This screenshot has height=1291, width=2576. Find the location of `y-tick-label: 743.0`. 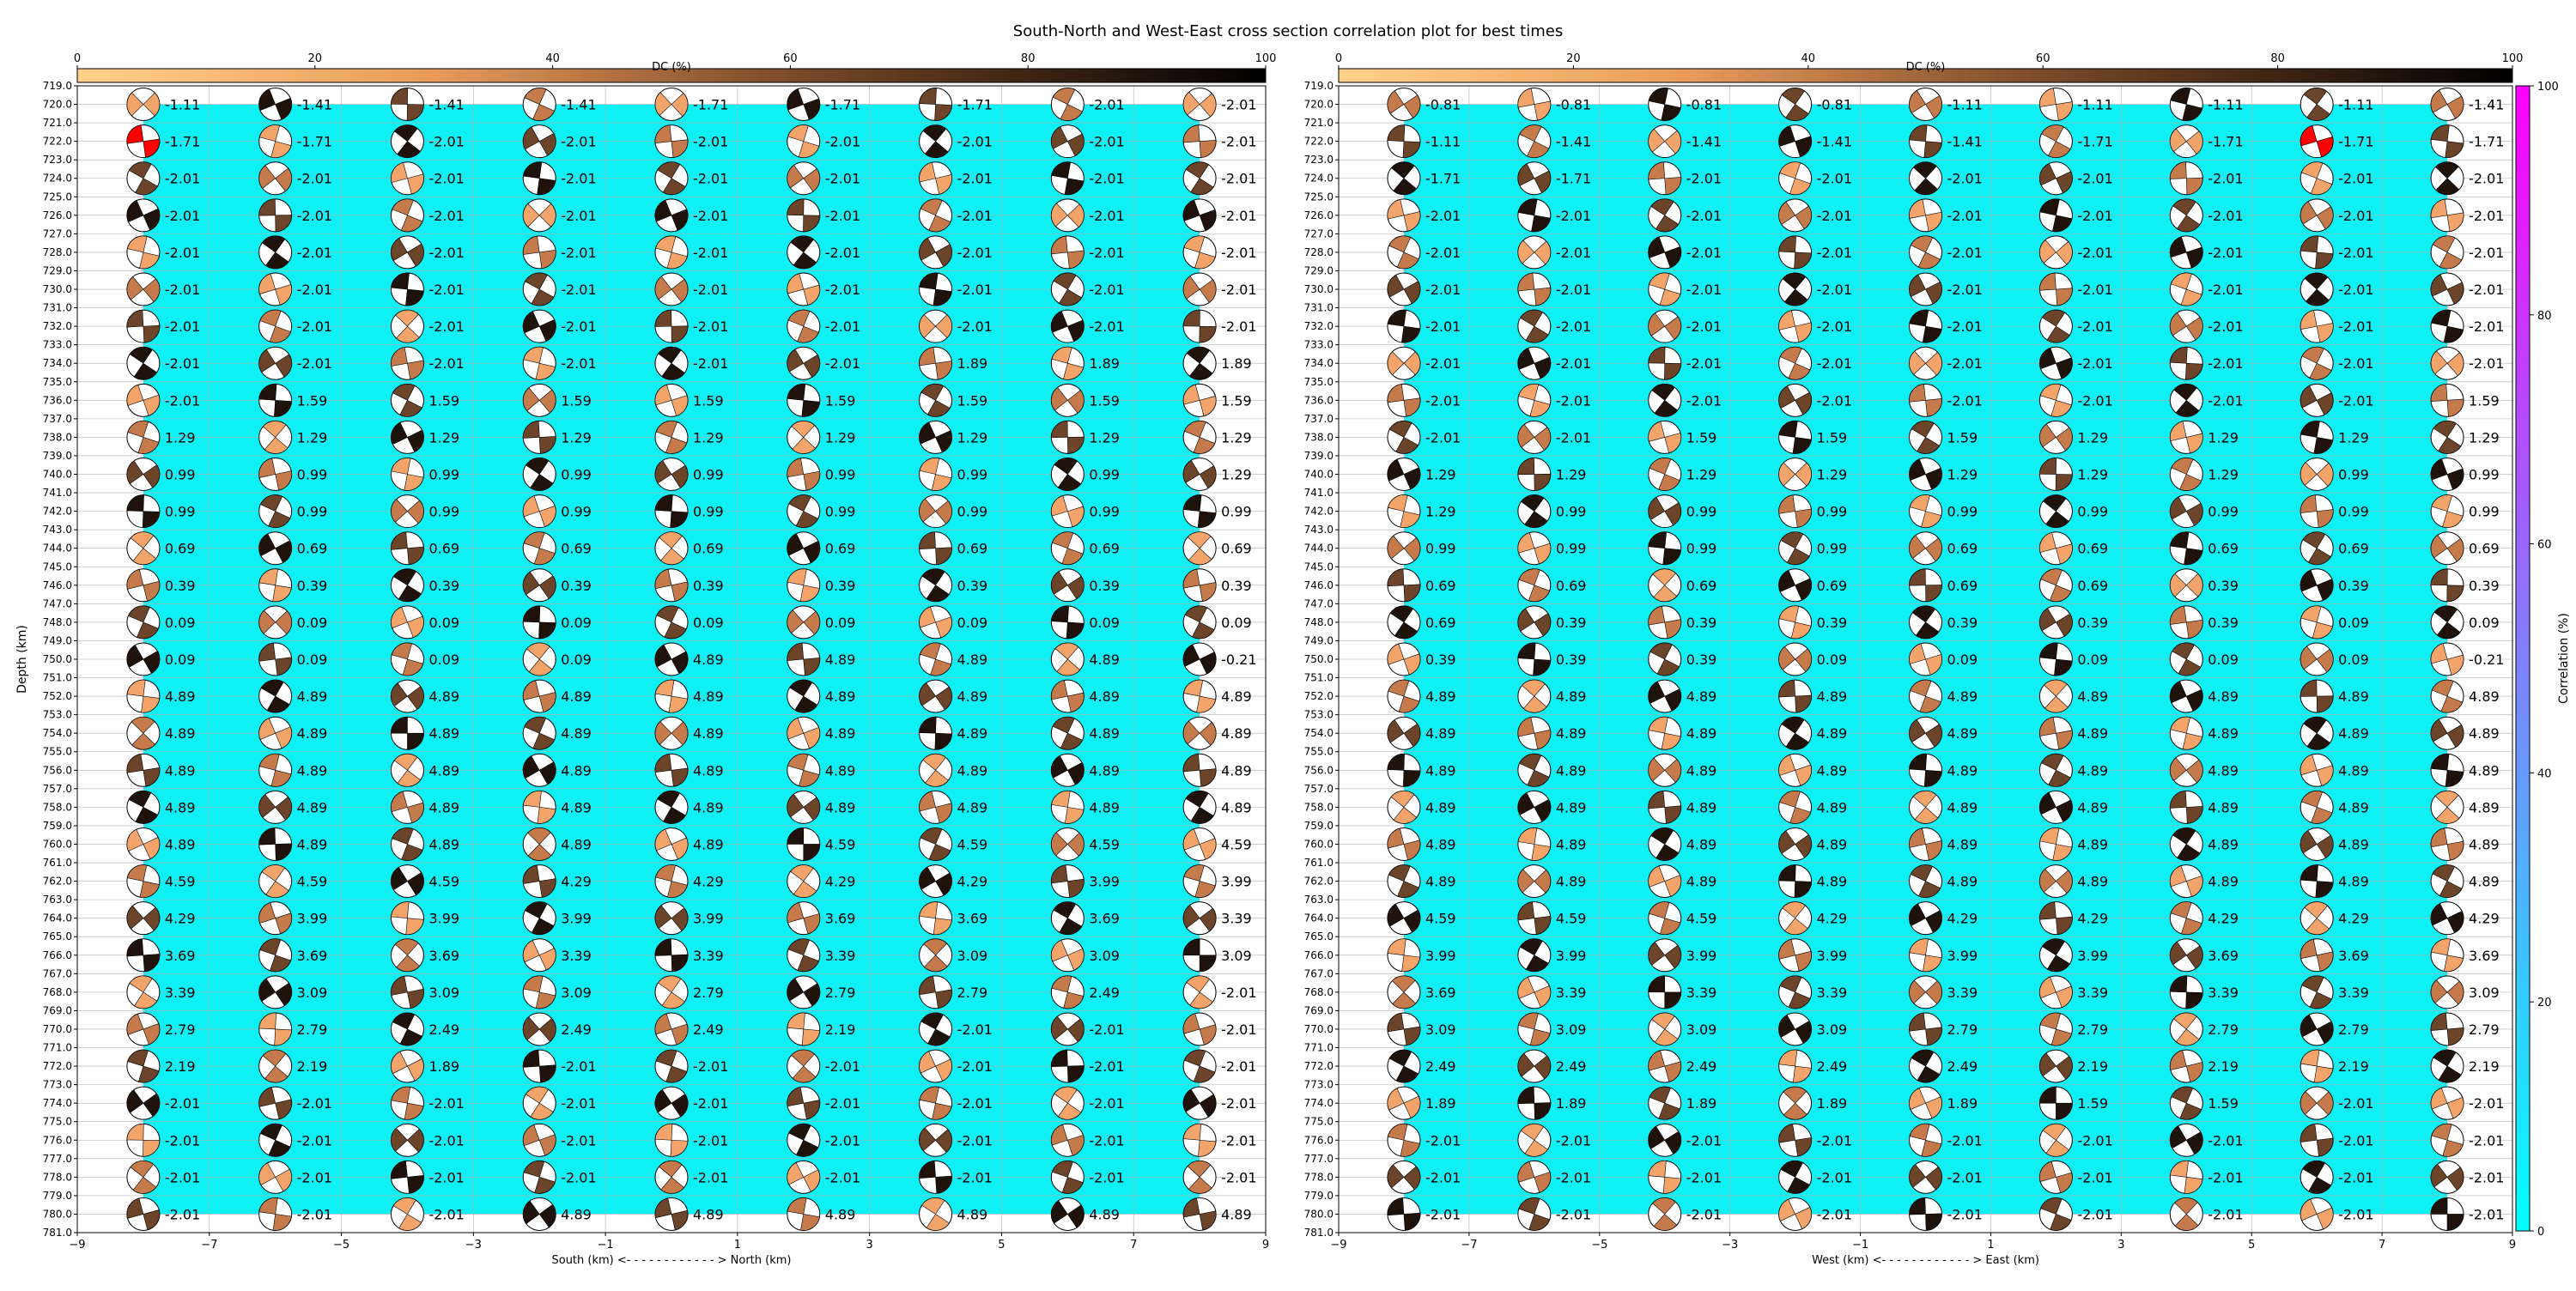

y-tick-label: 743.0 is located at coordinates (1319, 530).